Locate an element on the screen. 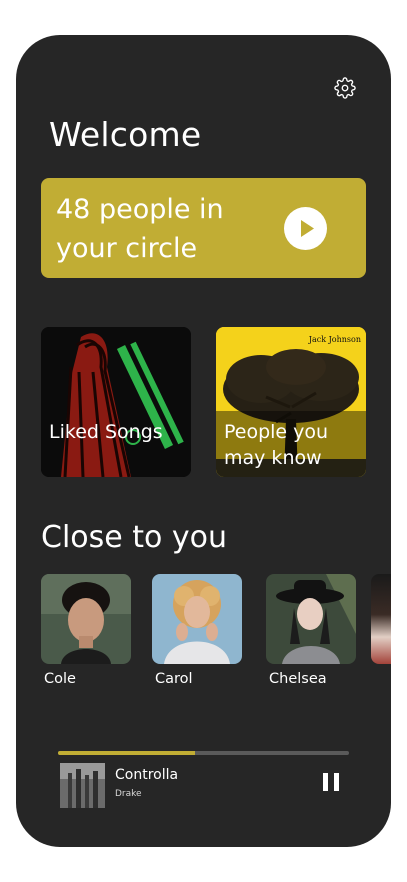 The image size is (407, 882). person-name: Chelsea is located at coordinates (298, 679).